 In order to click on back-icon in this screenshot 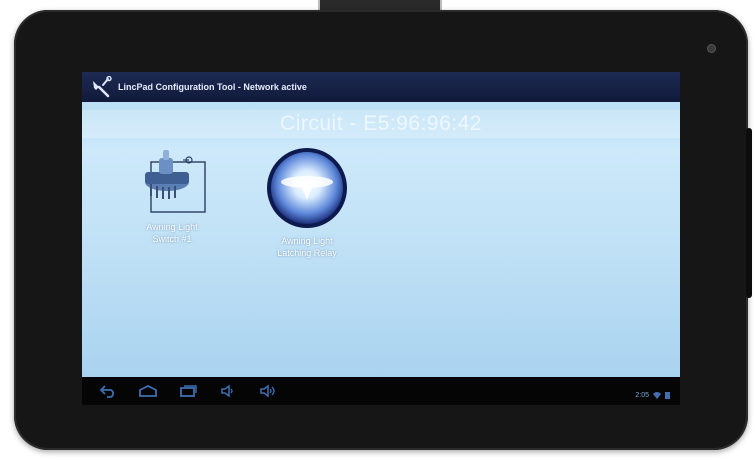, I will do `click(108, 391)`.